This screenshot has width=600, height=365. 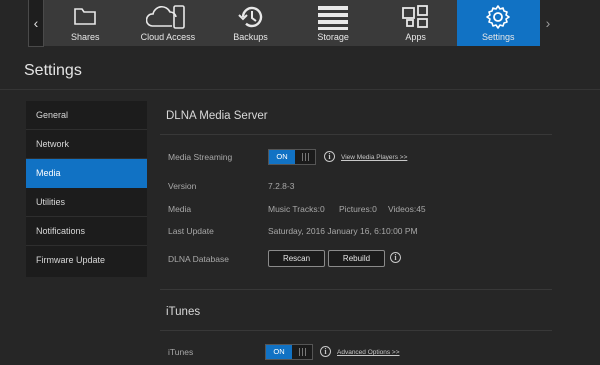 What do you see at coordinates (86, 144) in the screenshot?
I see `sidebar-item-network: Network` at bounding box center [86, 144].